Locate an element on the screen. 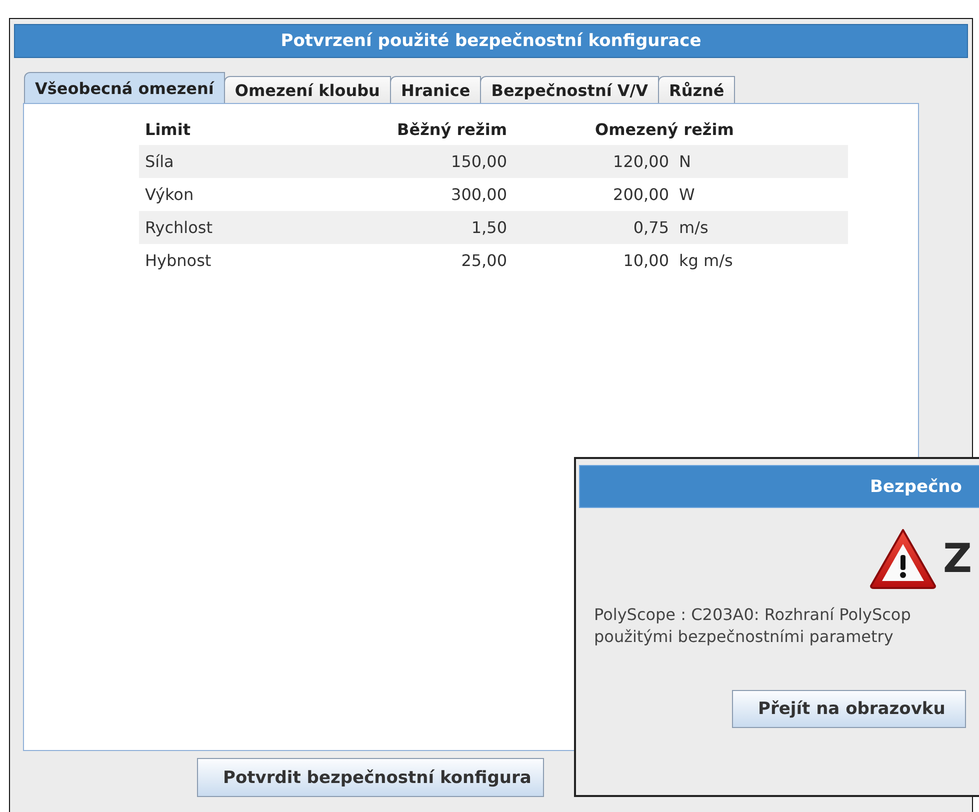 Image resolution: width=979 pixels, height=812 pixels. table-cell: 0,75 is located at coordinates (594, 227).